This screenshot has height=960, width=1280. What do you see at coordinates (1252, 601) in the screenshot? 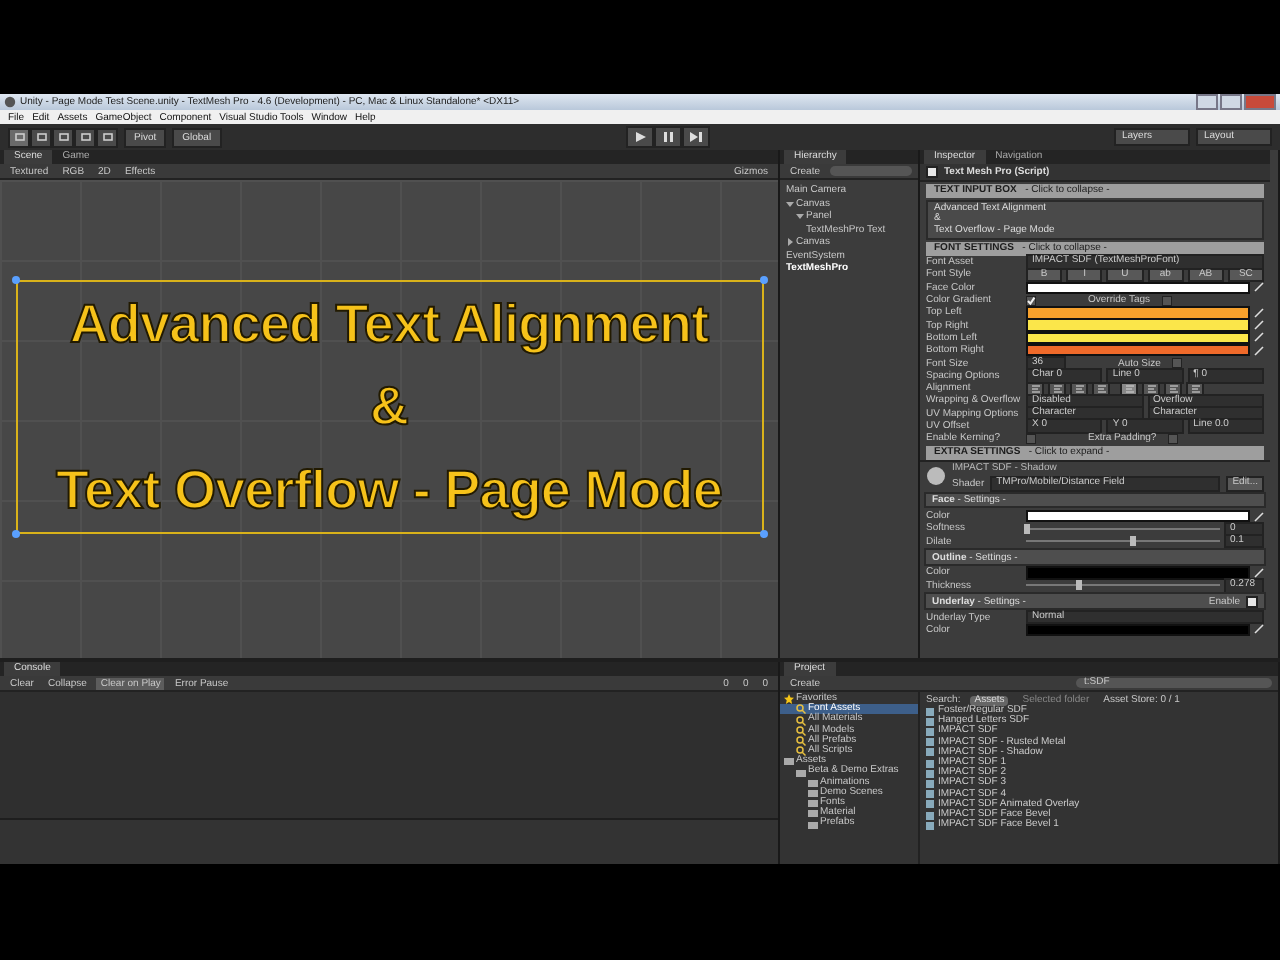
I see `enable-checkbox` at bounding box center [1252, 601].